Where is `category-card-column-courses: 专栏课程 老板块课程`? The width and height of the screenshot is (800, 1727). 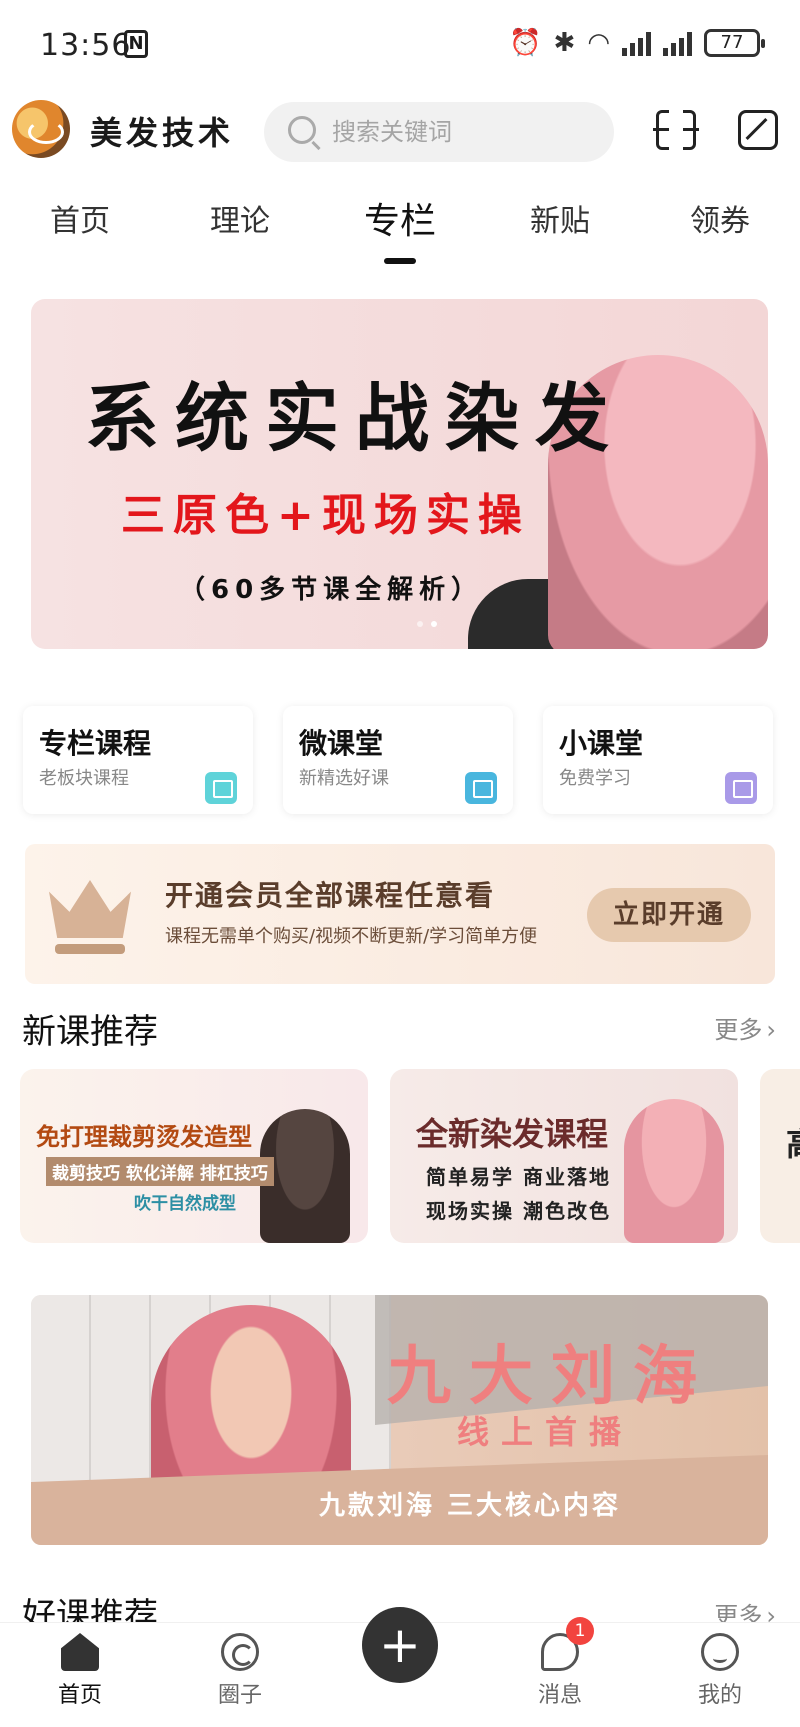 category-card-column-courses: 专栏课程 老板块课程 is located at coordinates (138, 760).